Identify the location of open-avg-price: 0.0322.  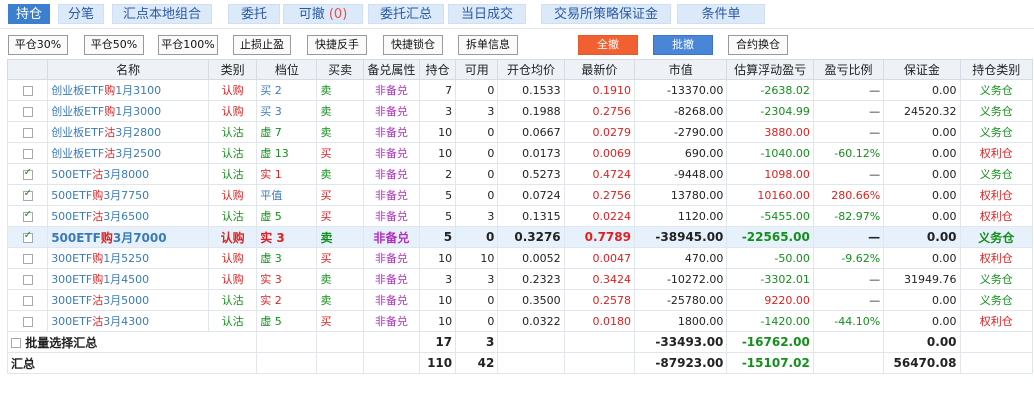
(531, 321).